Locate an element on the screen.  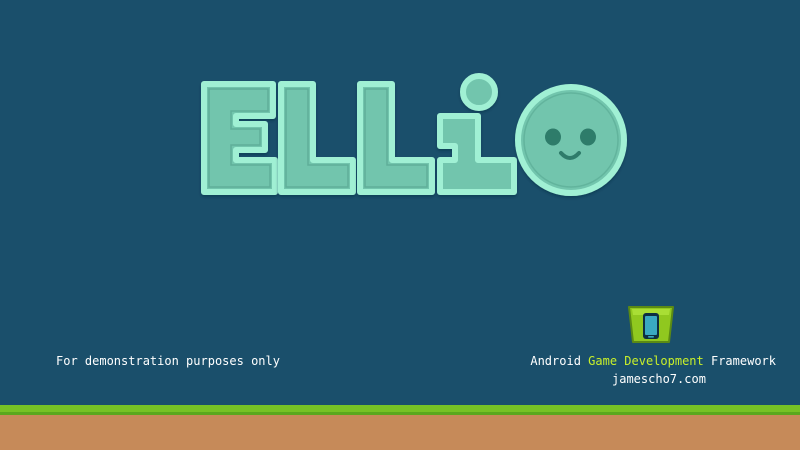
mascot-right-eye is located at coordinates (588, 137).